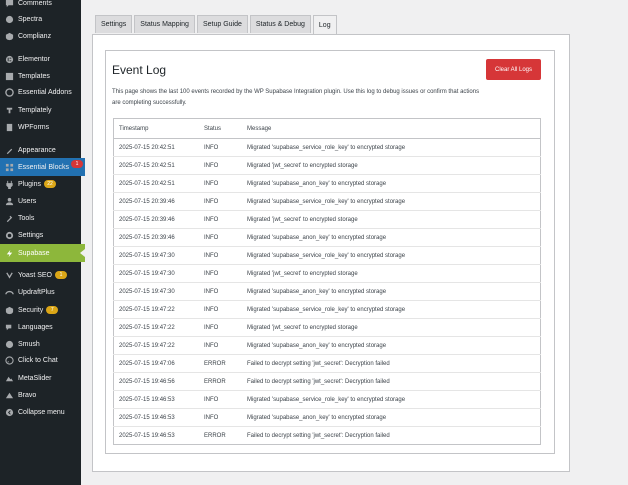 This screenshot has height=485, width=628. Describe the element at coordinates (139, 70) in the screenshot. I see `event-log-title: Event Log` at that location.